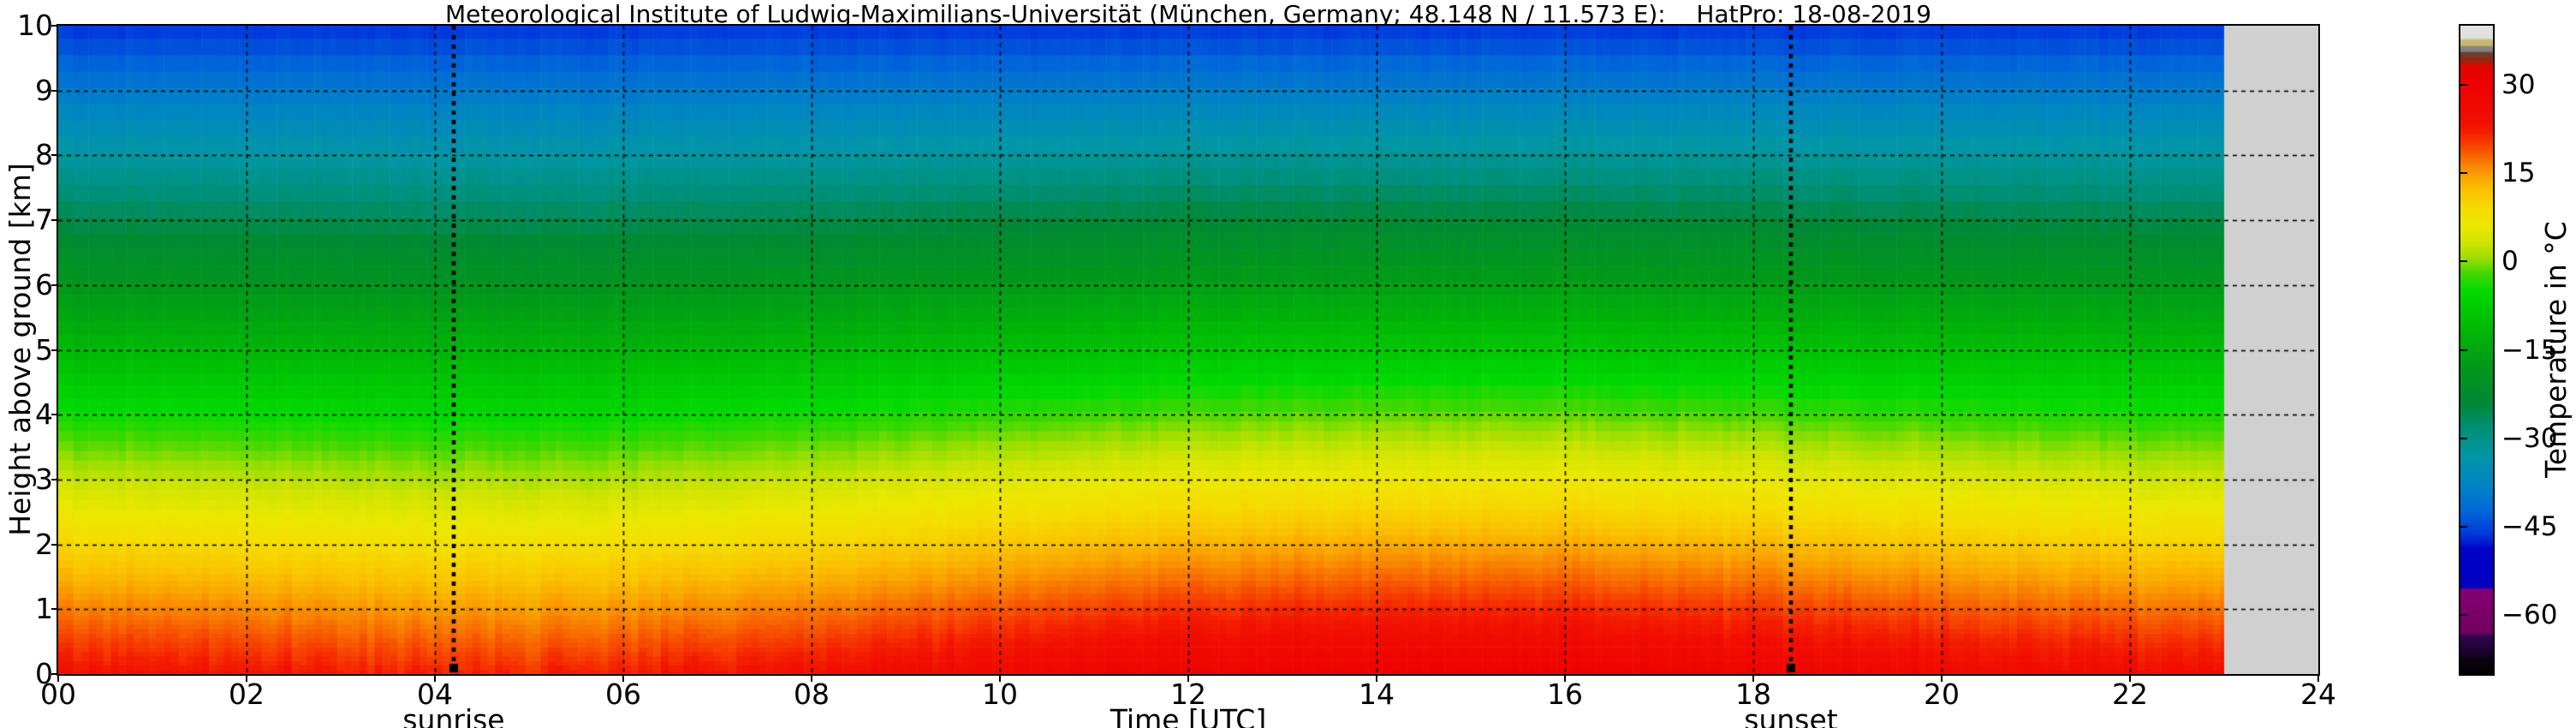 The image size is (2576, 728). I want to click on y-tick-label: 4, so click(44, 414).